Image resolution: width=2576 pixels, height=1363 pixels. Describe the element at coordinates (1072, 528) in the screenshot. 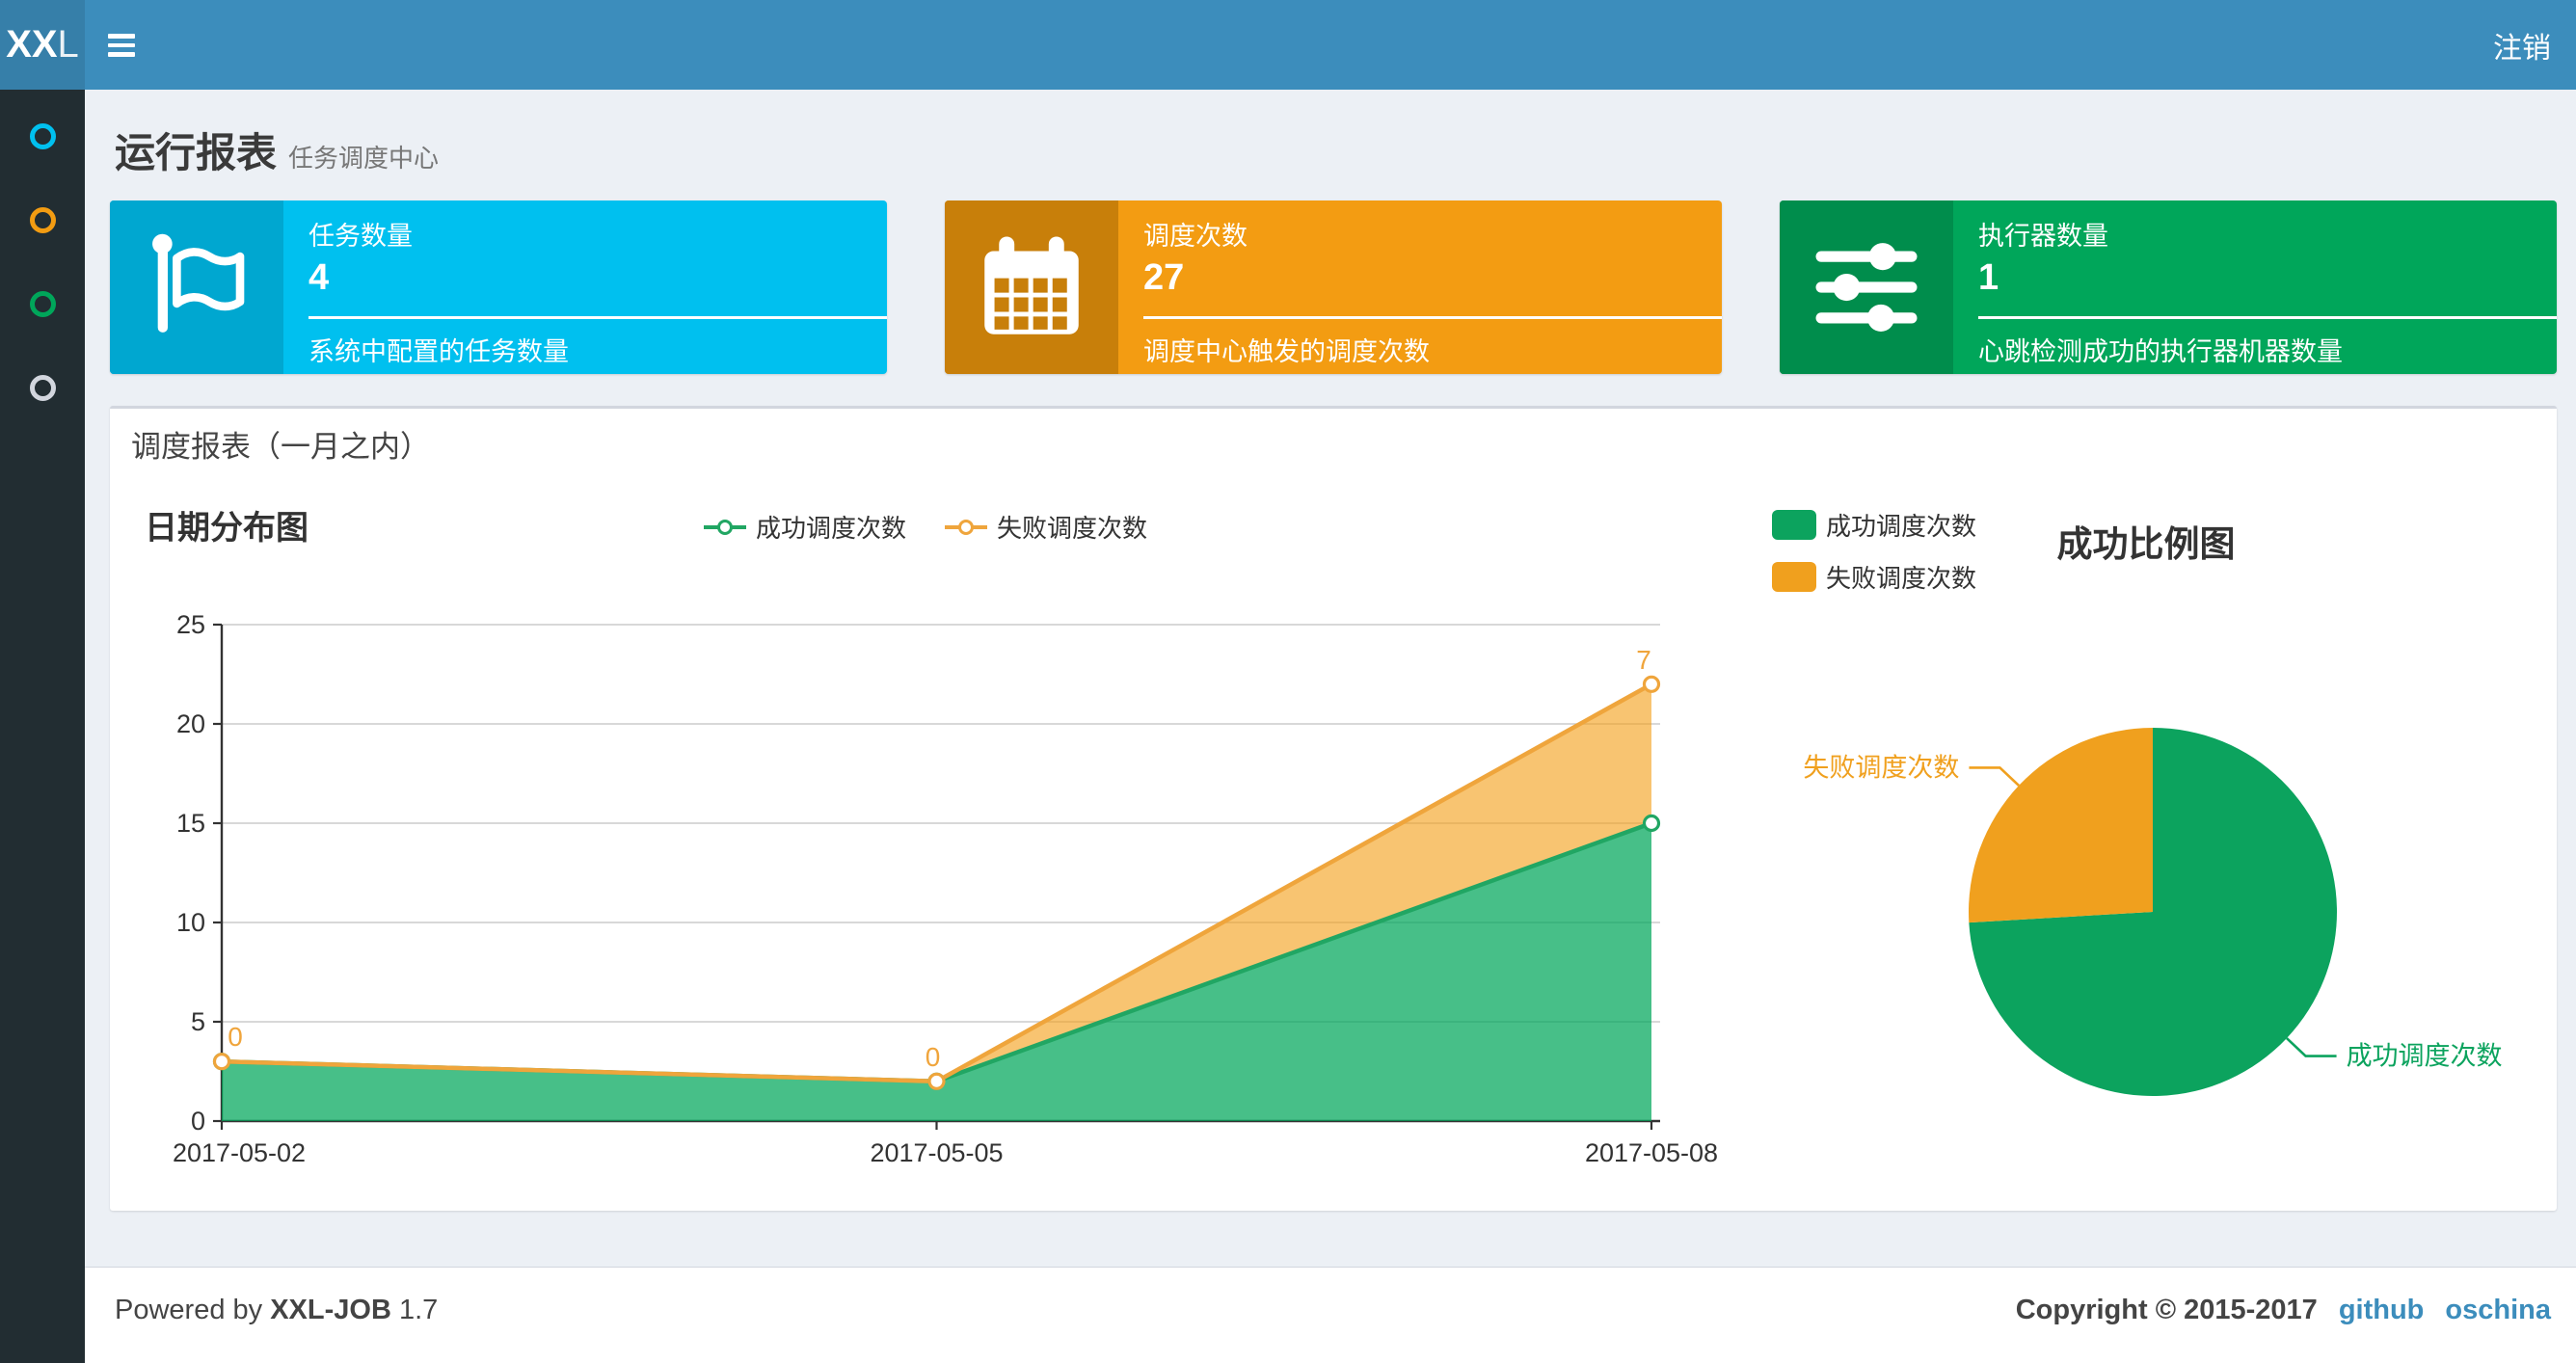

I see `legend-label: 失败调度次数` at that location.